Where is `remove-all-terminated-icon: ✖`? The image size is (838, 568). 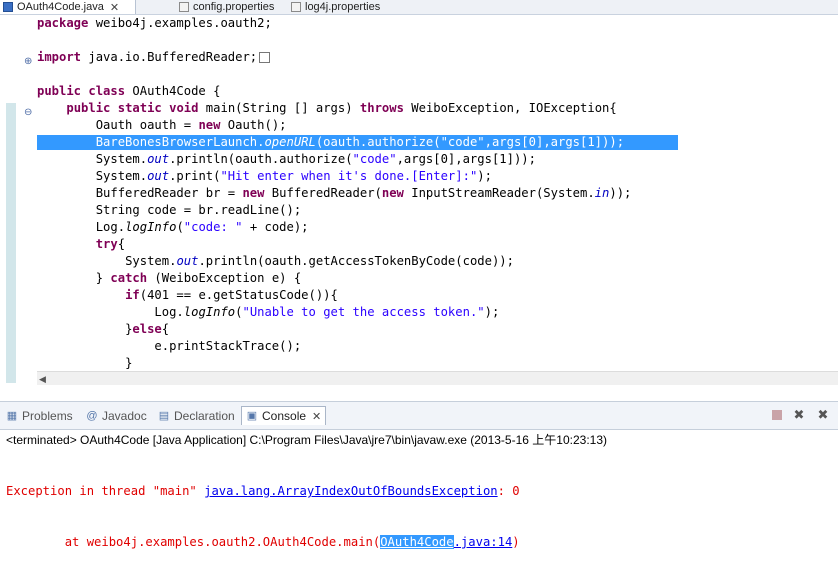 remove-all-terminated-icon: ✖ is located at coordinates (823, 414).